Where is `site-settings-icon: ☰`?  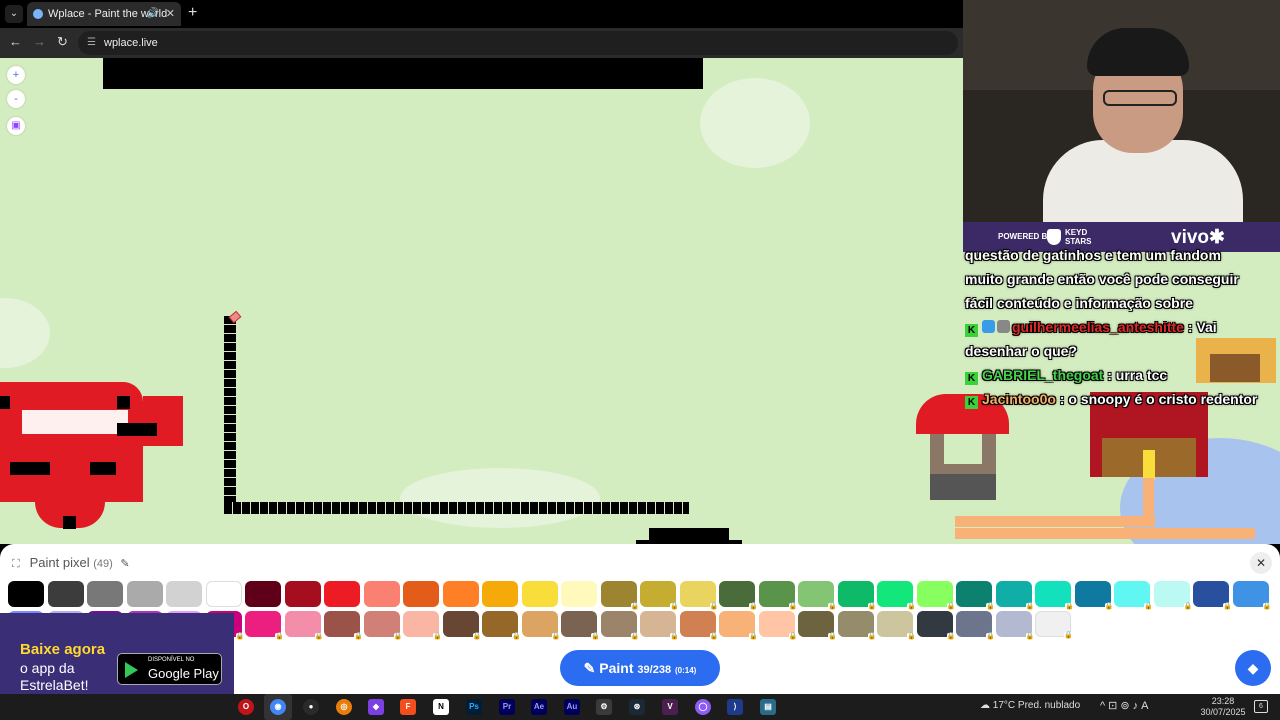
site-settings-icon: ☰ is located at coordinates (91, 43).